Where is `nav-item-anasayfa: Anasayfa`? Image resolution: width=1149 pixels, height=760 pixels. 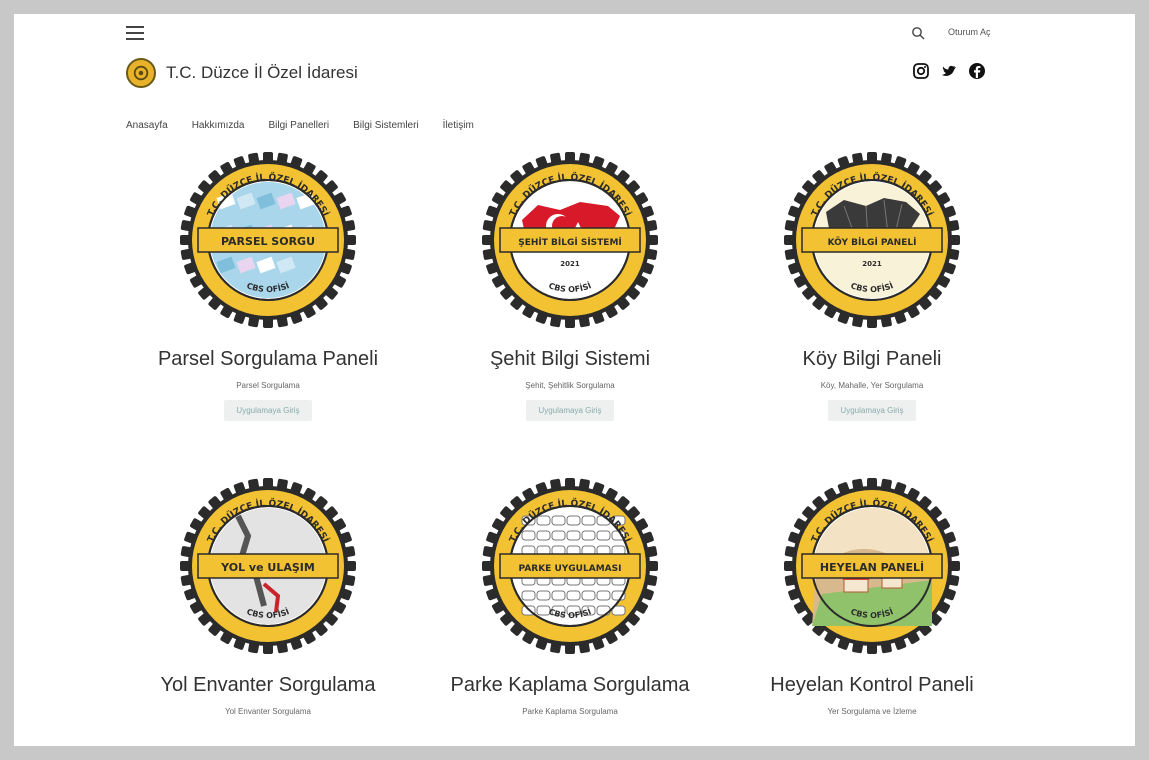 nav-item-anasayfa: Anasayfa is located at coordinates (147, 125).